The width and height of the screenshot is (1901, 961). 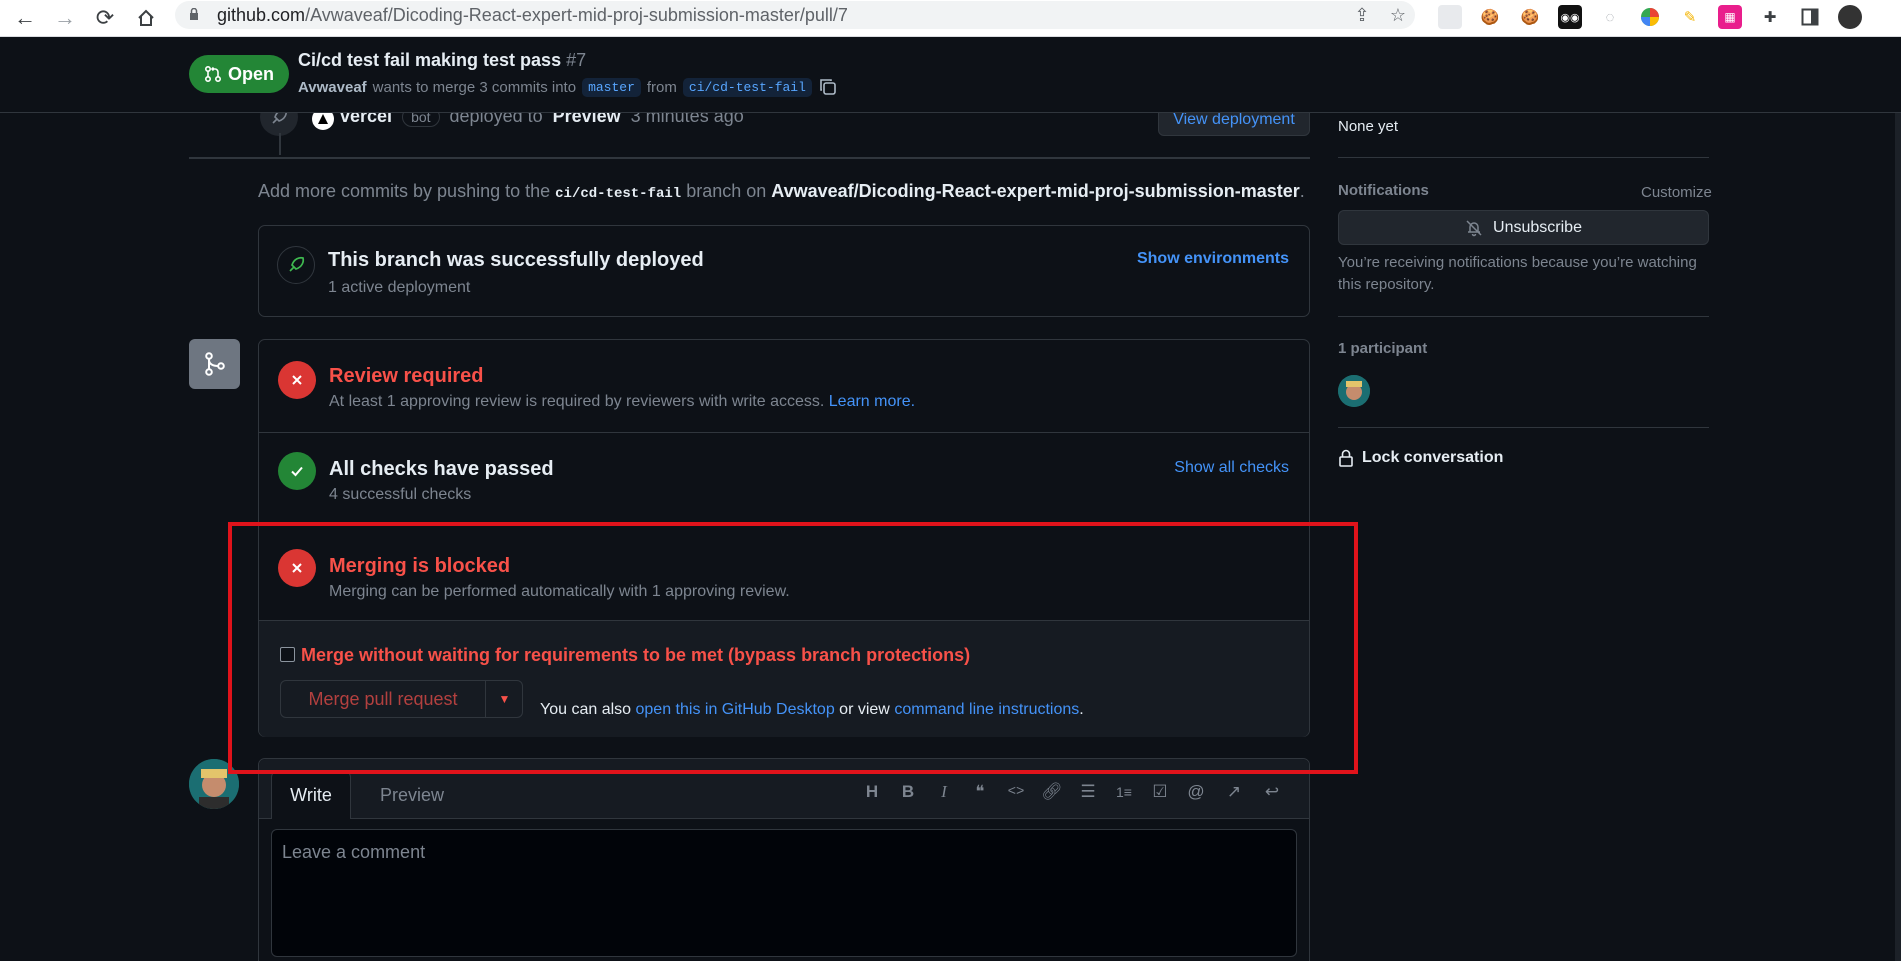 What do you see at coordinates (1810, 17) in the screenshot?
I see `sidebar-toggle-icon` at bounding box center [1810, 17].